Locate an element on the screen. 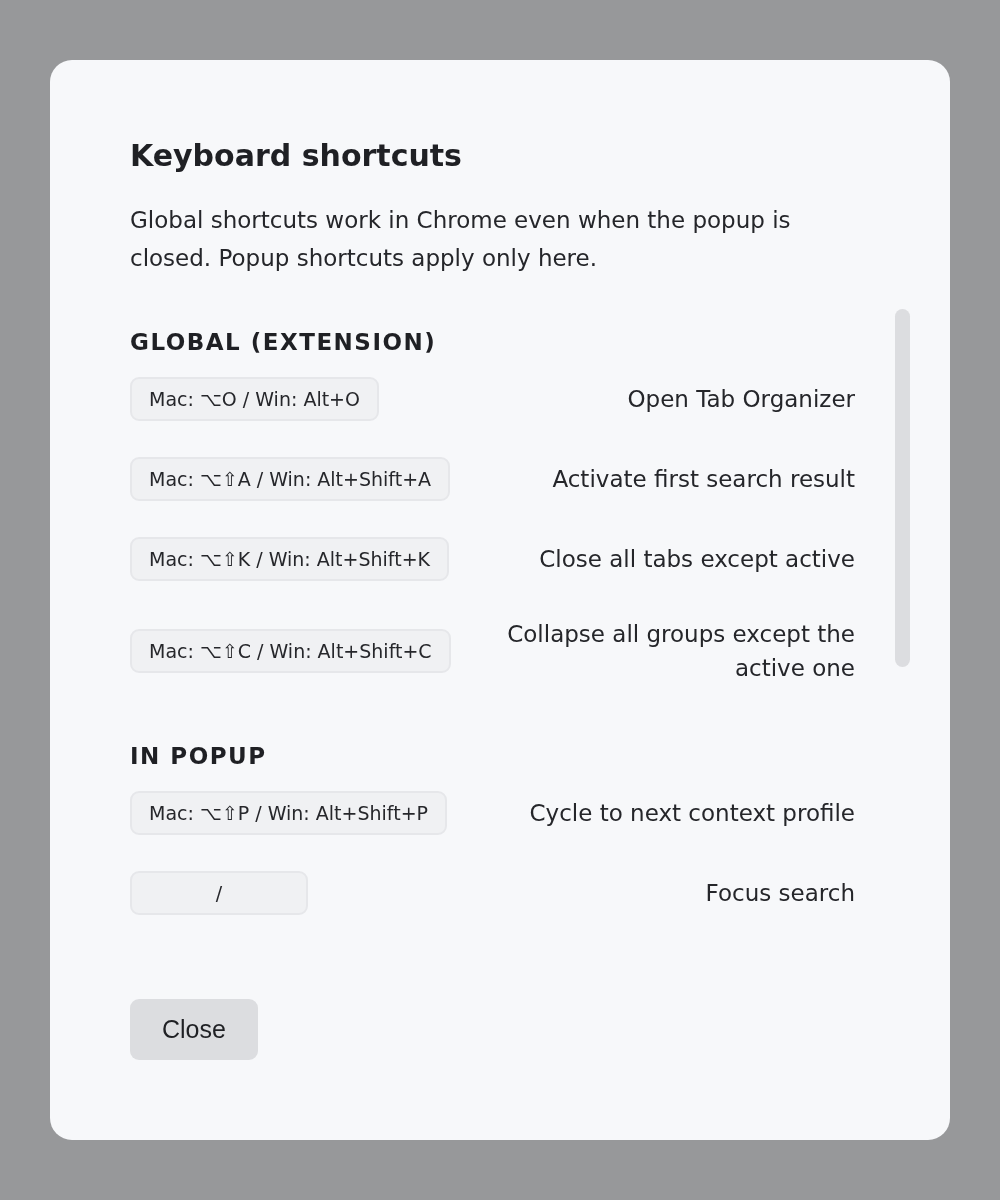  shortcut-action: Collapse all groups except the active one is located at coordinates (680, 651).